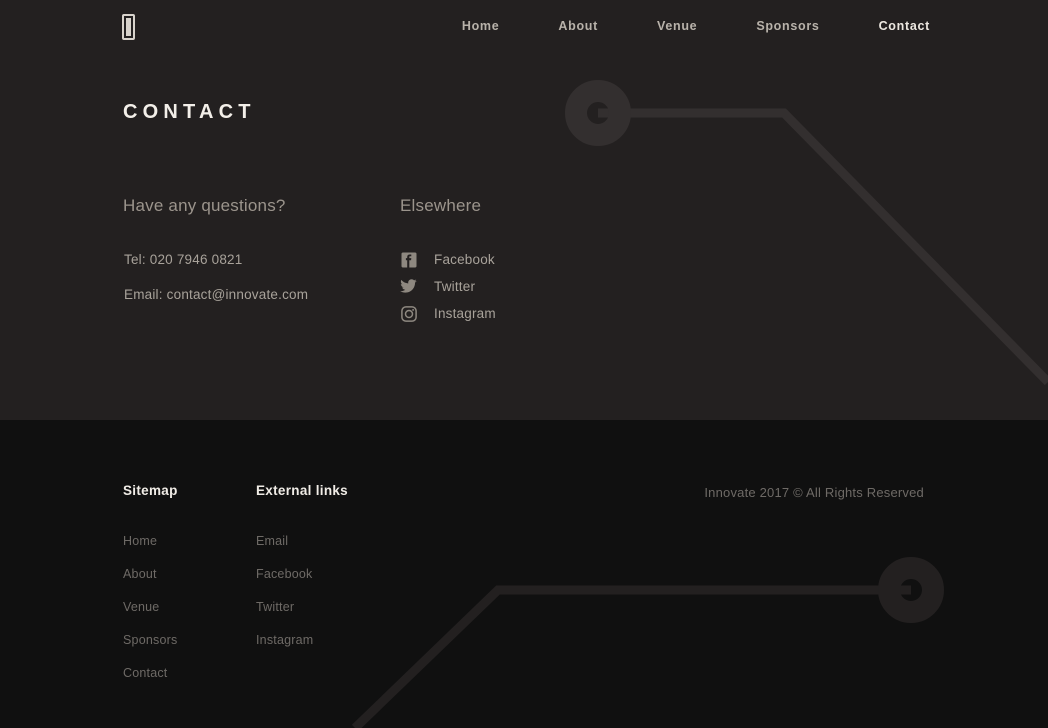  I want to click on site-header: Home About Venue Sponsors Contact, so click(524, 28).